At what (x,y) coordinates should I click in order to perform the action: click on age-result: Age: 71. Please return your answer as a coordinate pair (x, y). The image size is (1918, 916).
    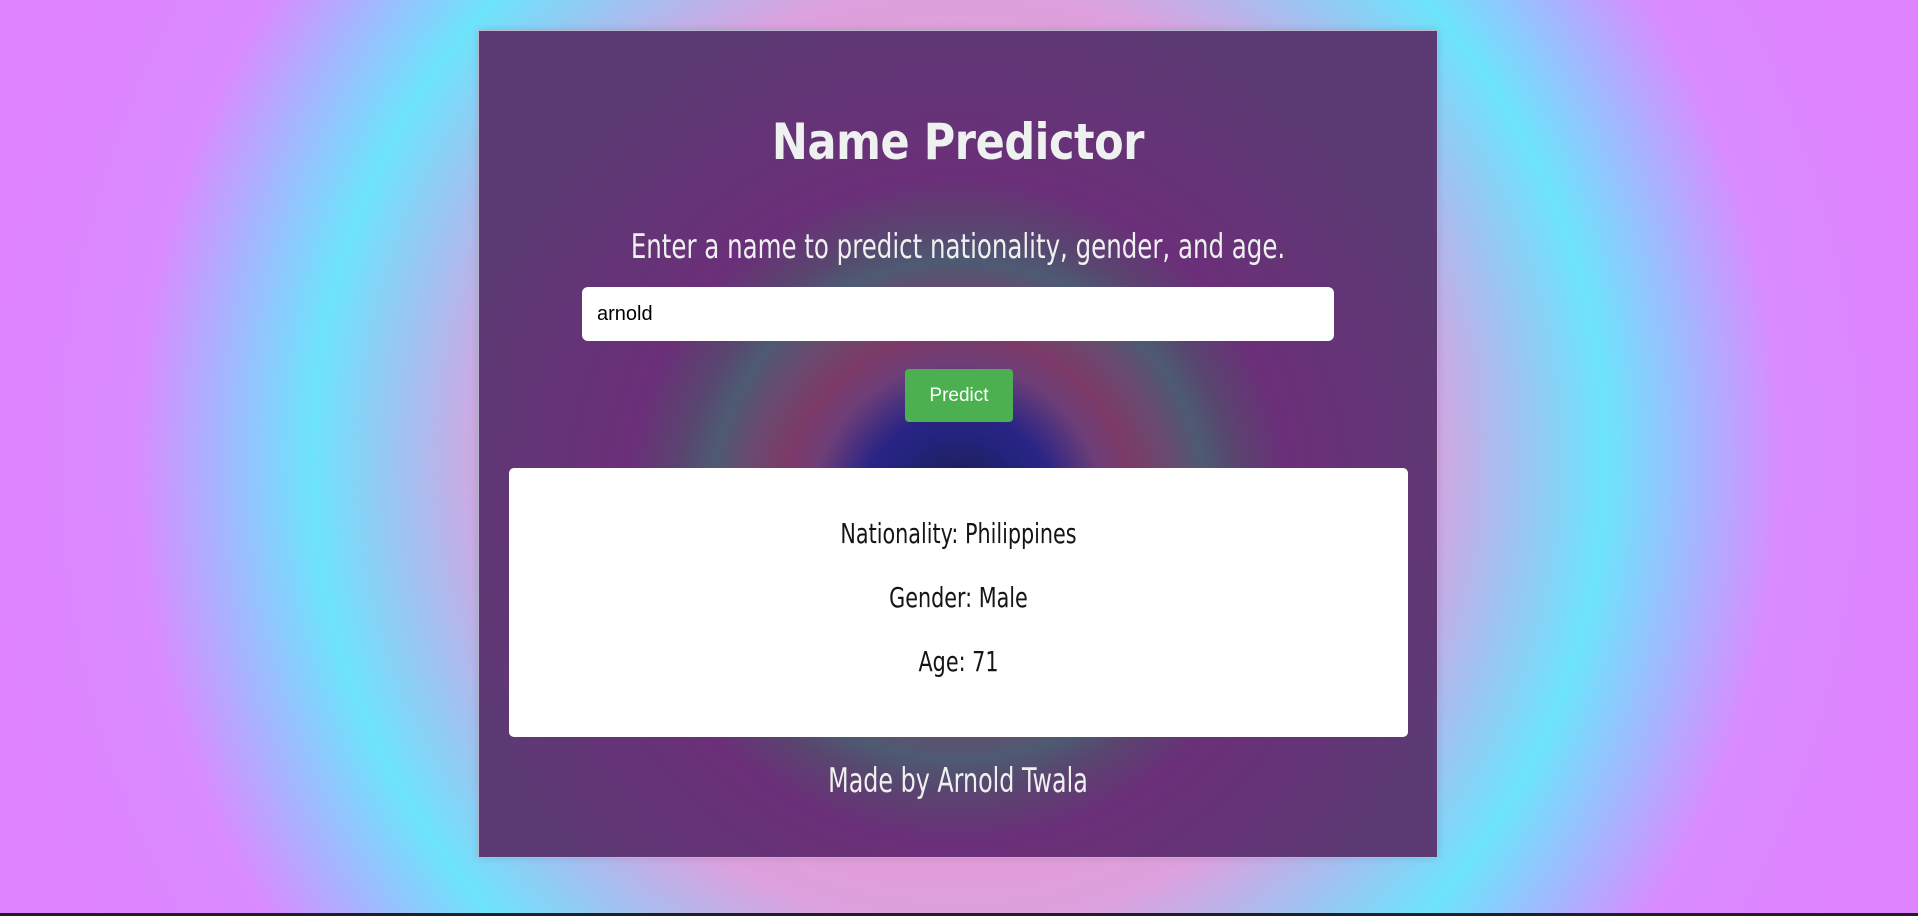
    Looking at the image, I should click on (958, 661).